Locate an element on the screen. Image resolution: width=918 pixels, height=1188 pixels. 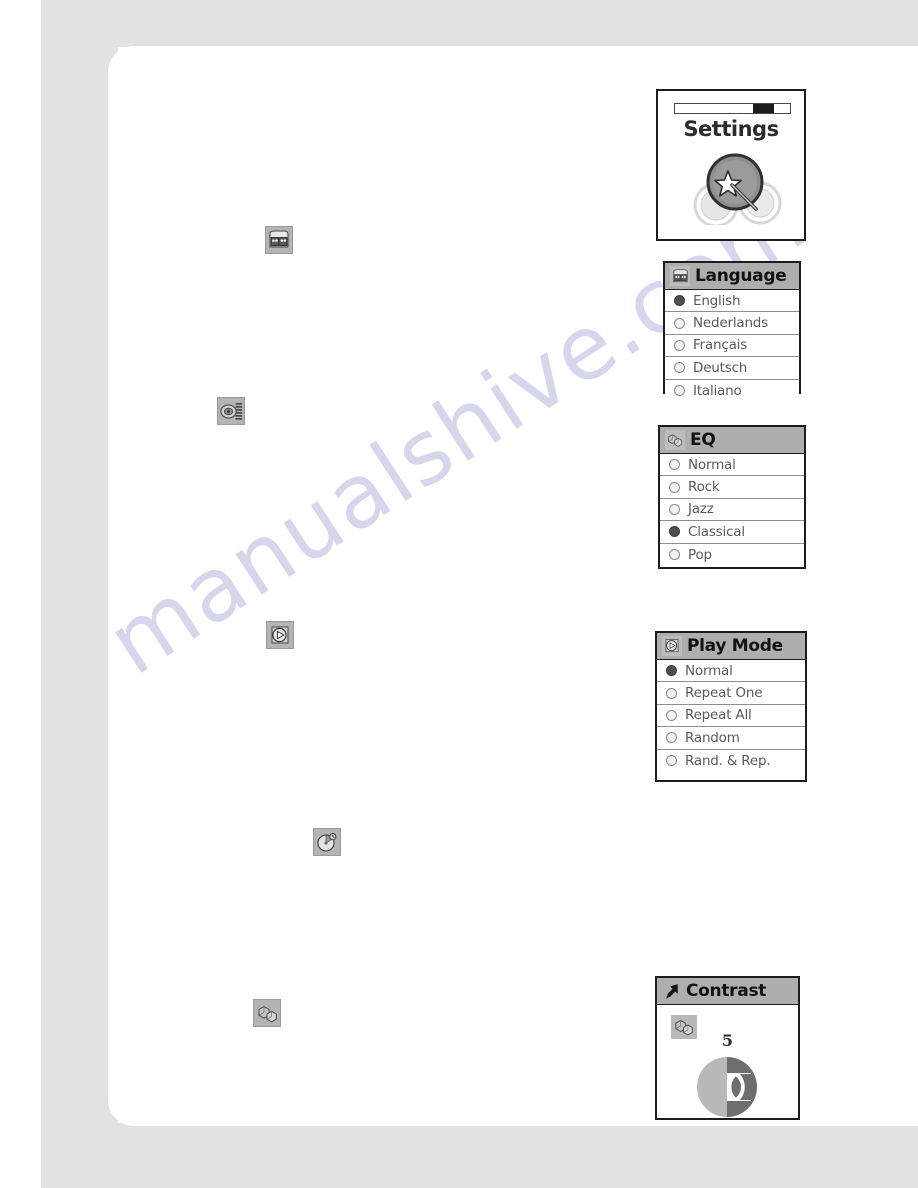
contrast-icon is located at coordinates (267, 1013).